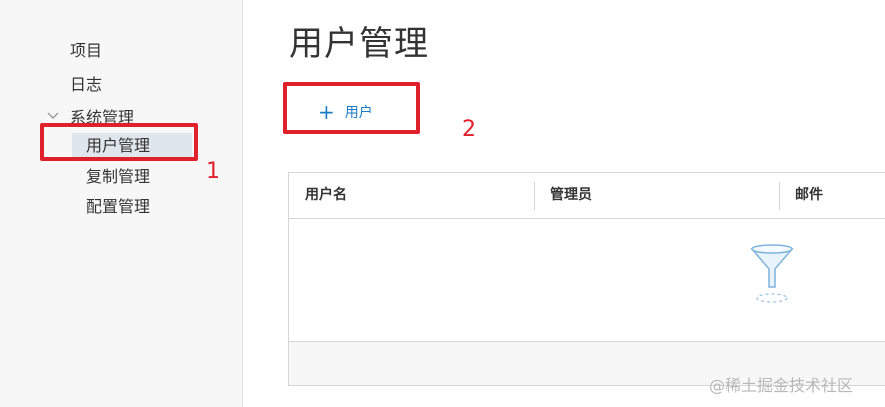  Describe the element at coordinates (469, 129) in the screenshot. I see `annotation-number-2: 2` at that location.